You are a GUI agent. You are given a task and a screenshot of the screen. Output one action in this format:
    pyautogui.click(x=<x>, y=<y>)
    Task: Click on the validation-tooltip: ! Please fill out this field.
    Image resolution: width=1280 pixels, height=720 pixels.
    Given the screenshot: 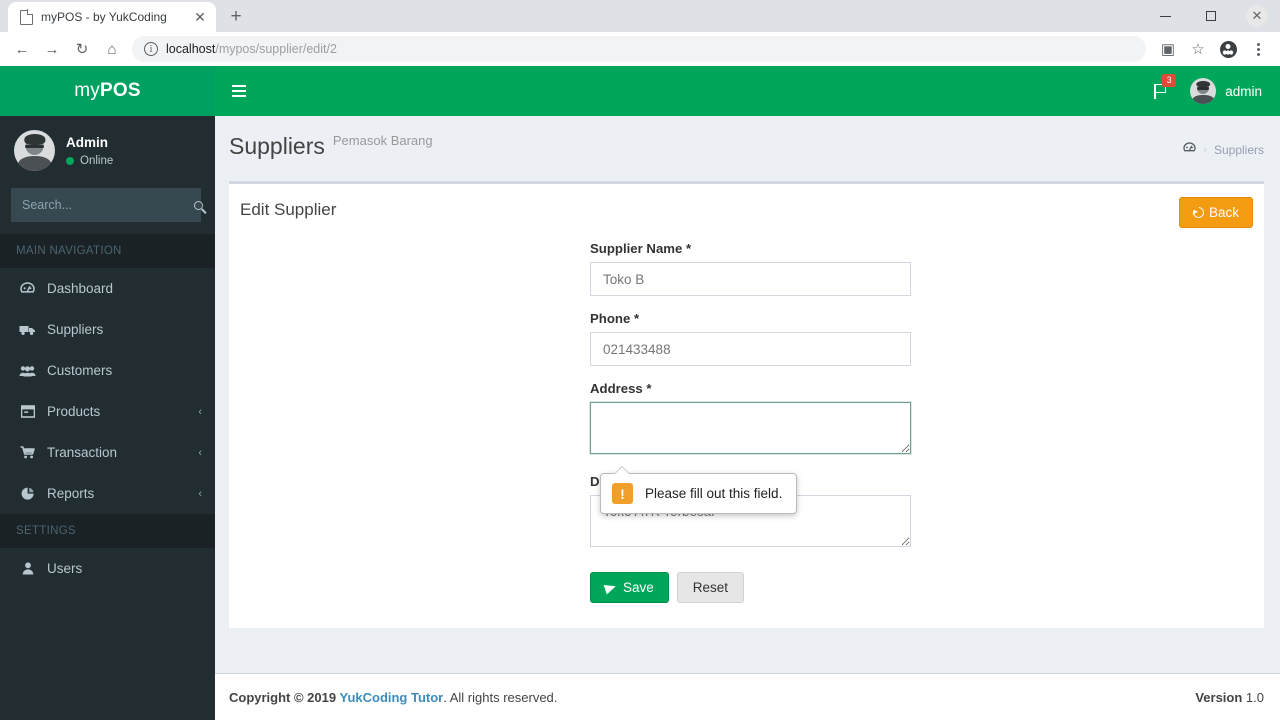 What is the action you would take?
    pyautogui.click(x=699, y=490)
    